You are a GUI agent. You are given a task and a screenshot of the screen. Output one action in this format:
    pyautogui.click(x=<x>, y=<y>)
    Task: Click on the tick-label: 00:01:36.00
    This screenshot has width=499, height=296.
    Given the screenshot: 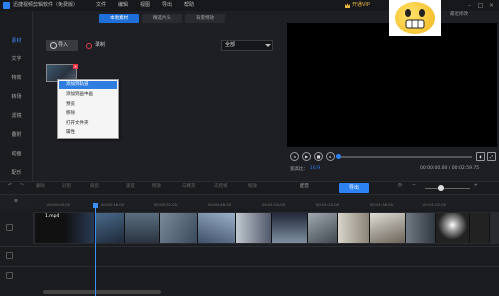 What is the action you would take?
    pyautogui.click(x=382, y=204)
    